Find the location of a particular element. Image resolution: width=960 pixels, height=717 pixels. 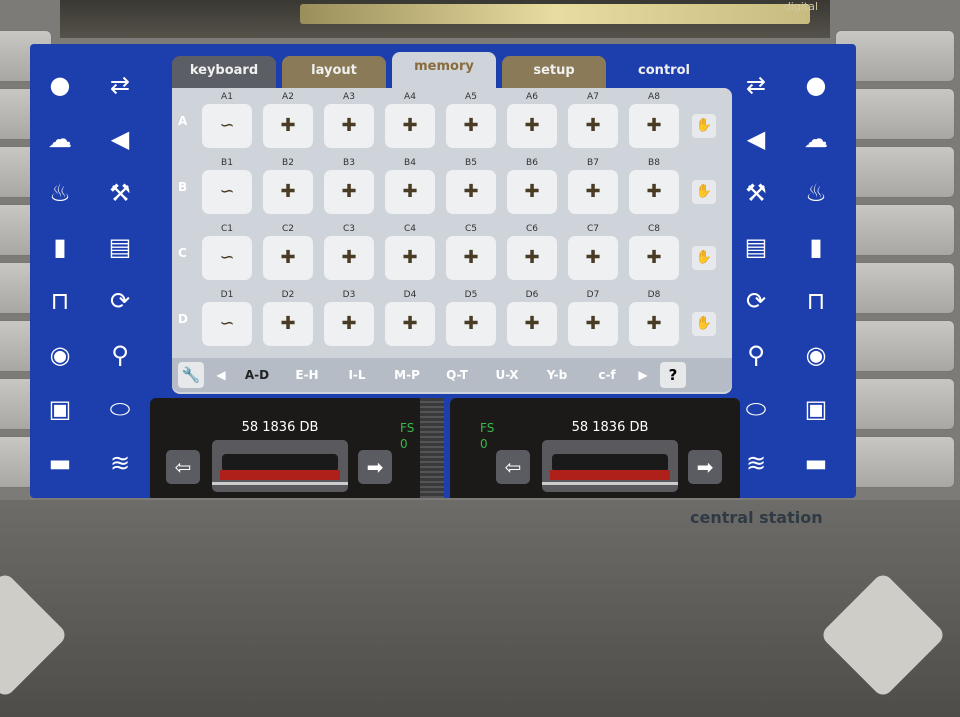

memory-slot: C3 ✚ is located at coordinates (349, 252).